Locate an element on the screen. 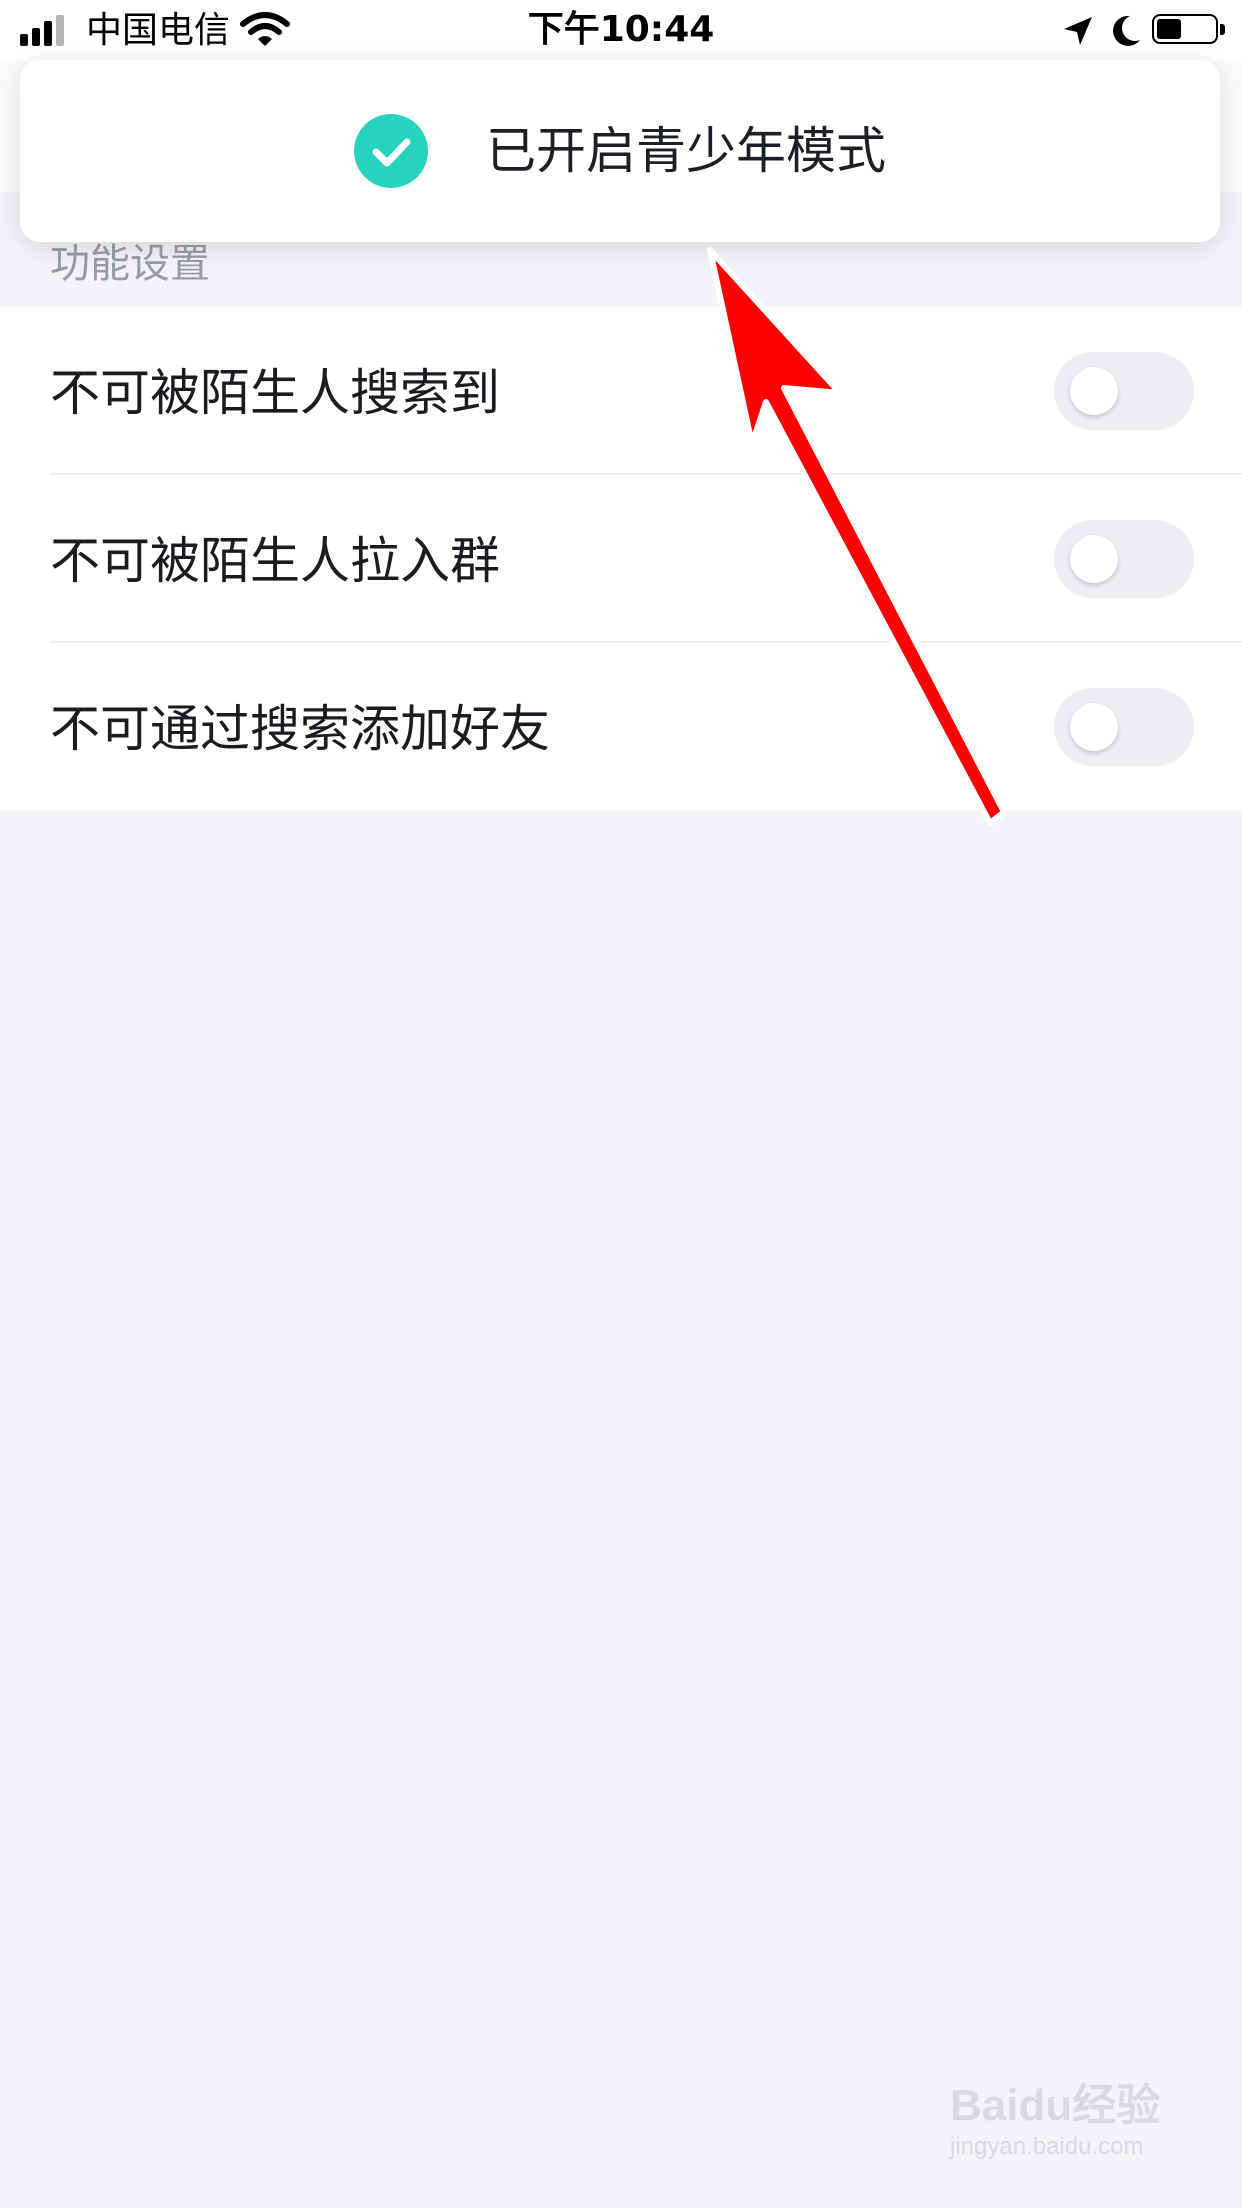 The height and width of the screenshot is (2208, 1242). moon-icon is located at coordinates (1126, 30).